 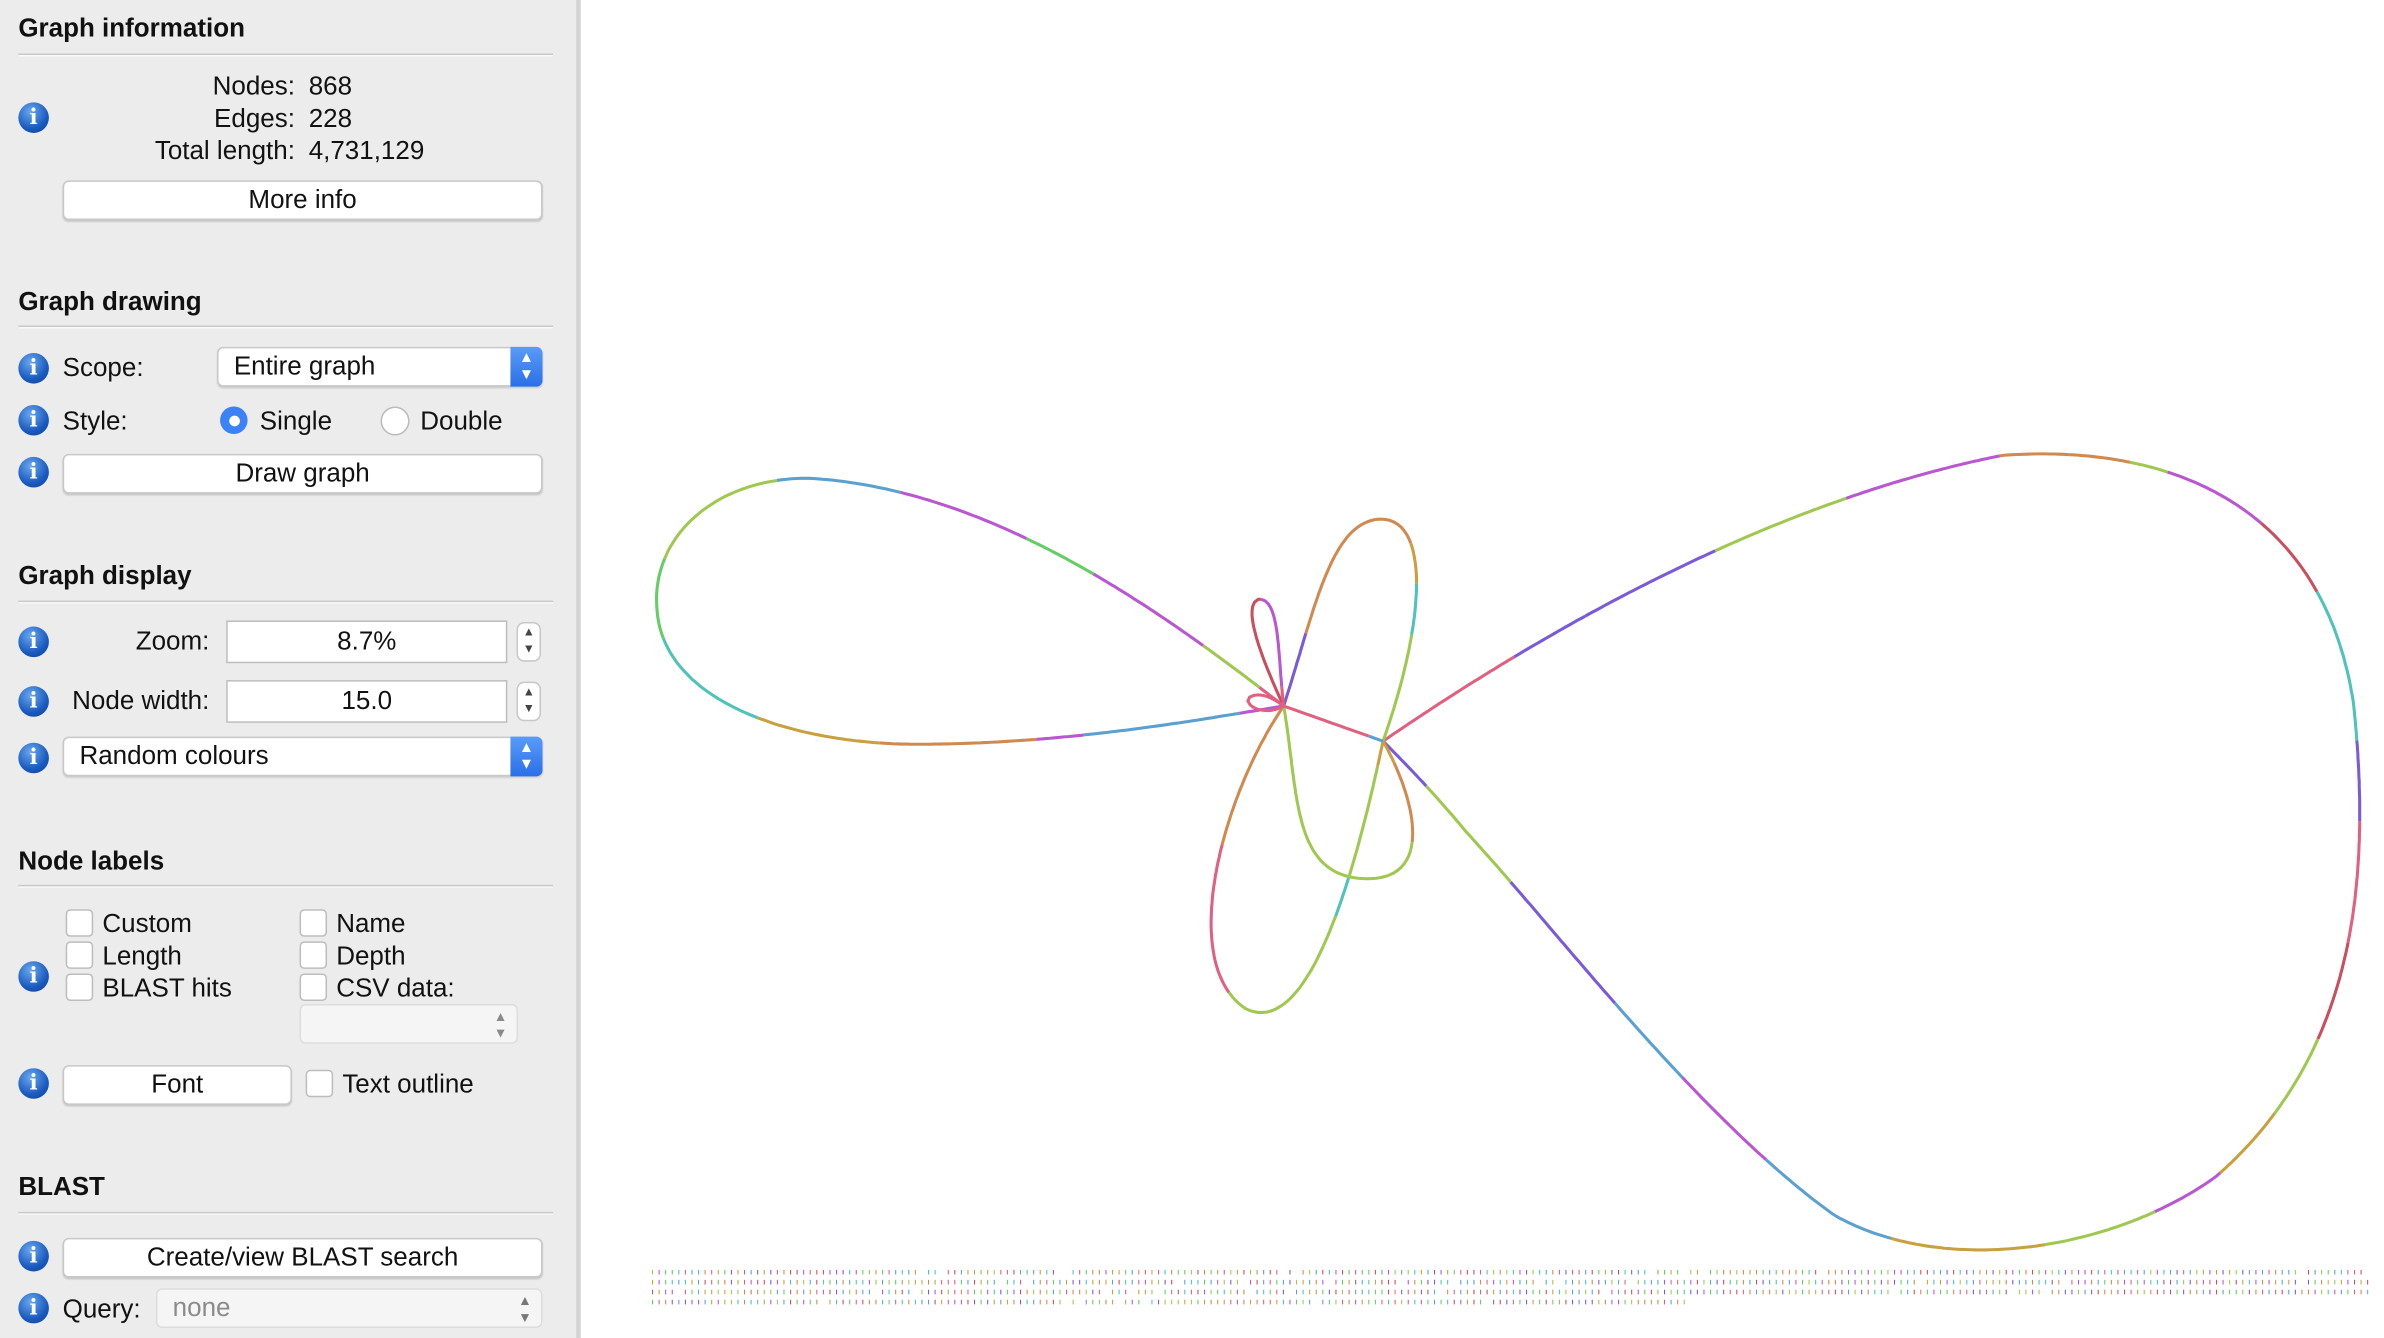 I want to click on blast-hits-checkbox, so click(x=79, y=987).